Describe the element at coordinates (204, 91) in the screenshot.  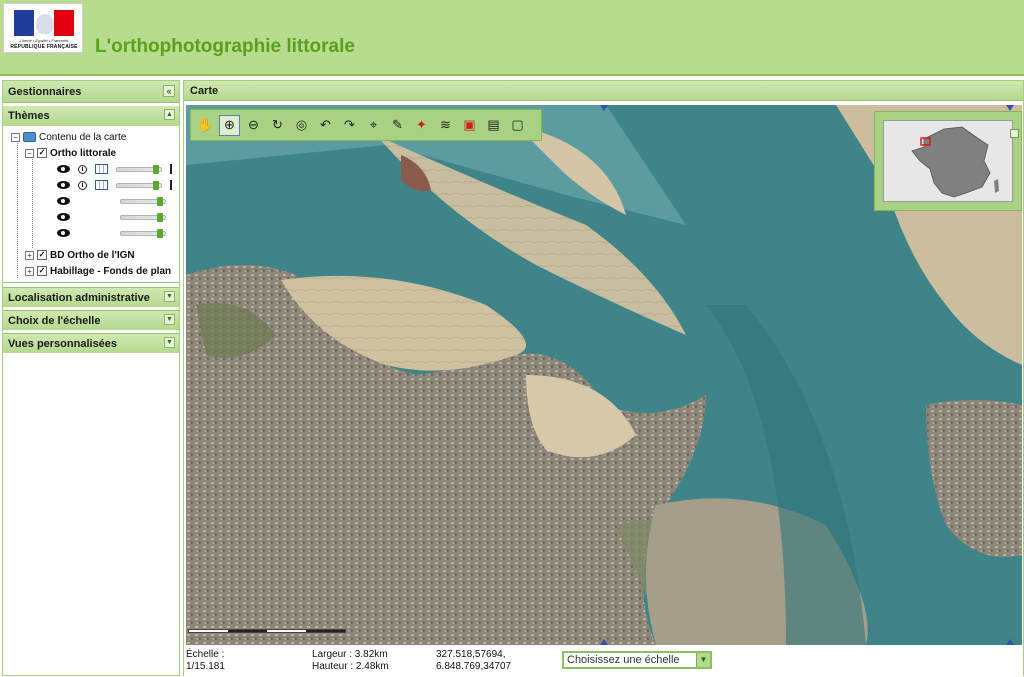
I see `map-panel-title: Carte` at that location.